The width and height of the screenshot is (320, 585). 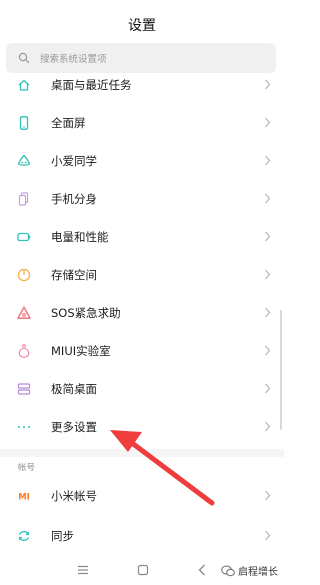 I want to click on menu-icon, so click(x=83, y=570).